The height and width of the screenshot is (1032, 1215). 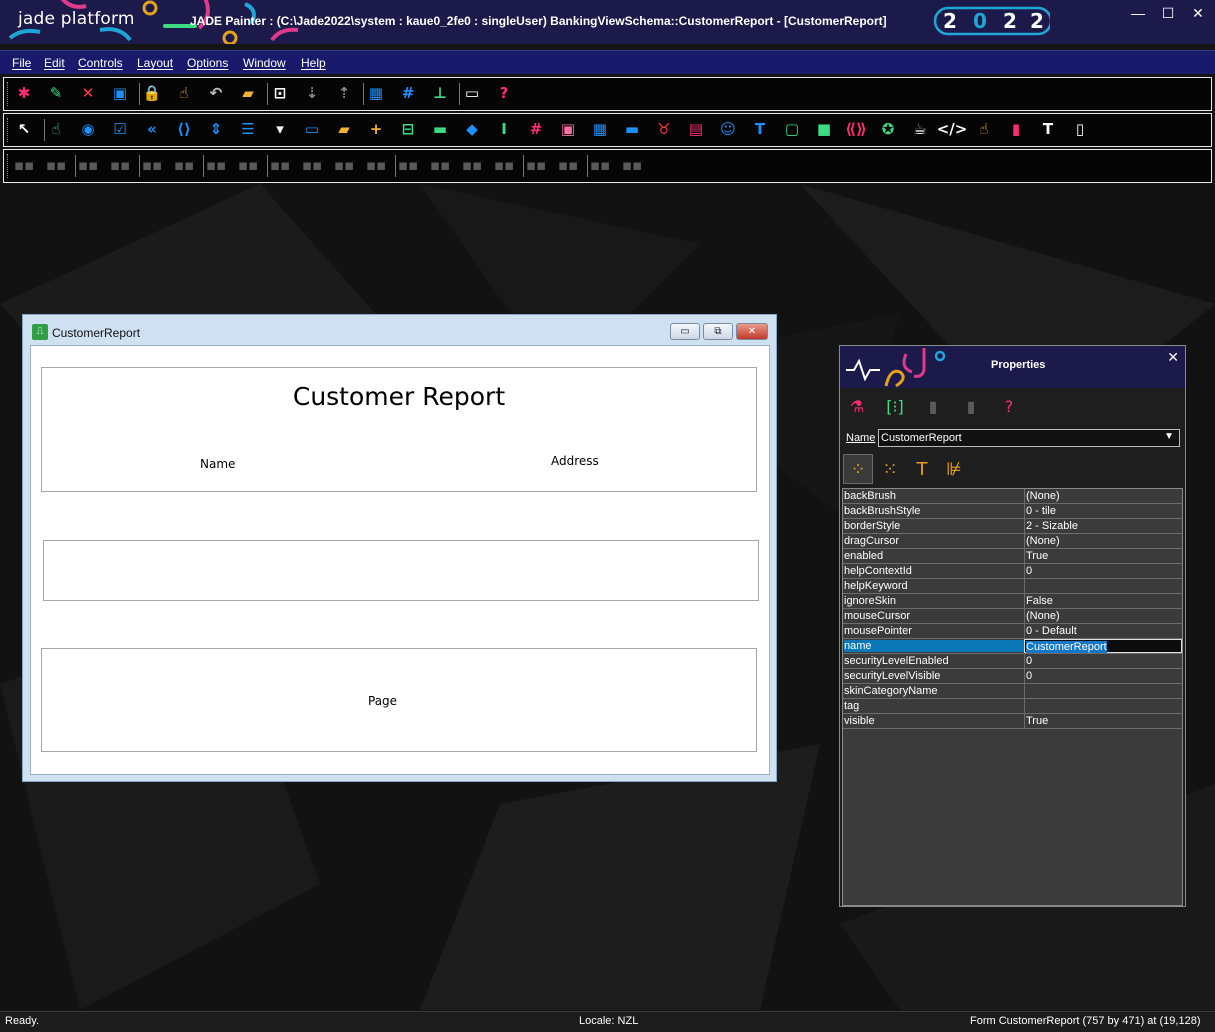 I want to click on film-icon: ▤, so click(x=696, y=129).